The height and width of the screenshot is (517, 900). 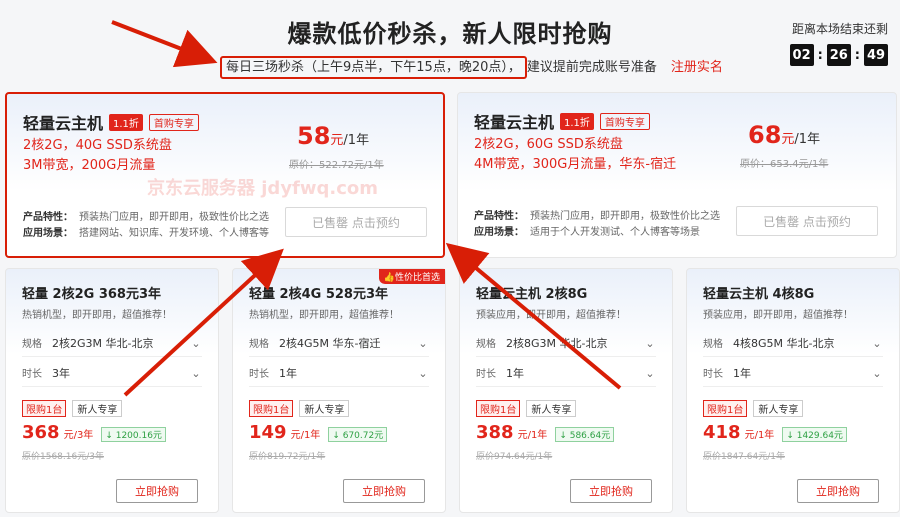 I want to click on offer-desc: 预装应用，即开即用，超值推荐！, so click(x=551, y=315).